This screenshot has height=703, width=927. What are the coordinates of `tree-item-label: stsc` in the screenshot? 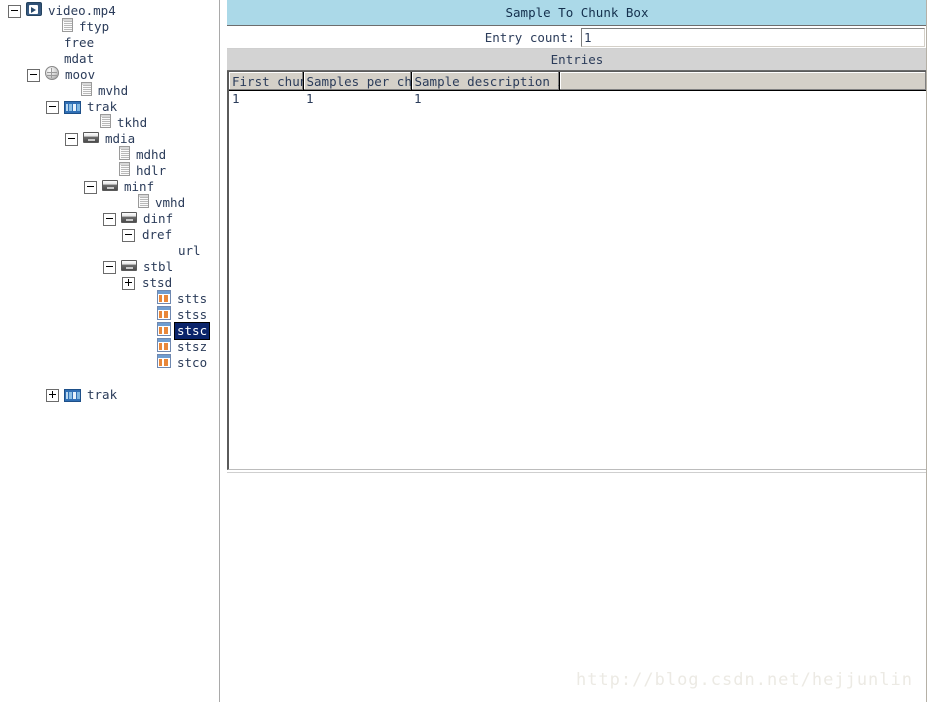 It's located at (192, 331).